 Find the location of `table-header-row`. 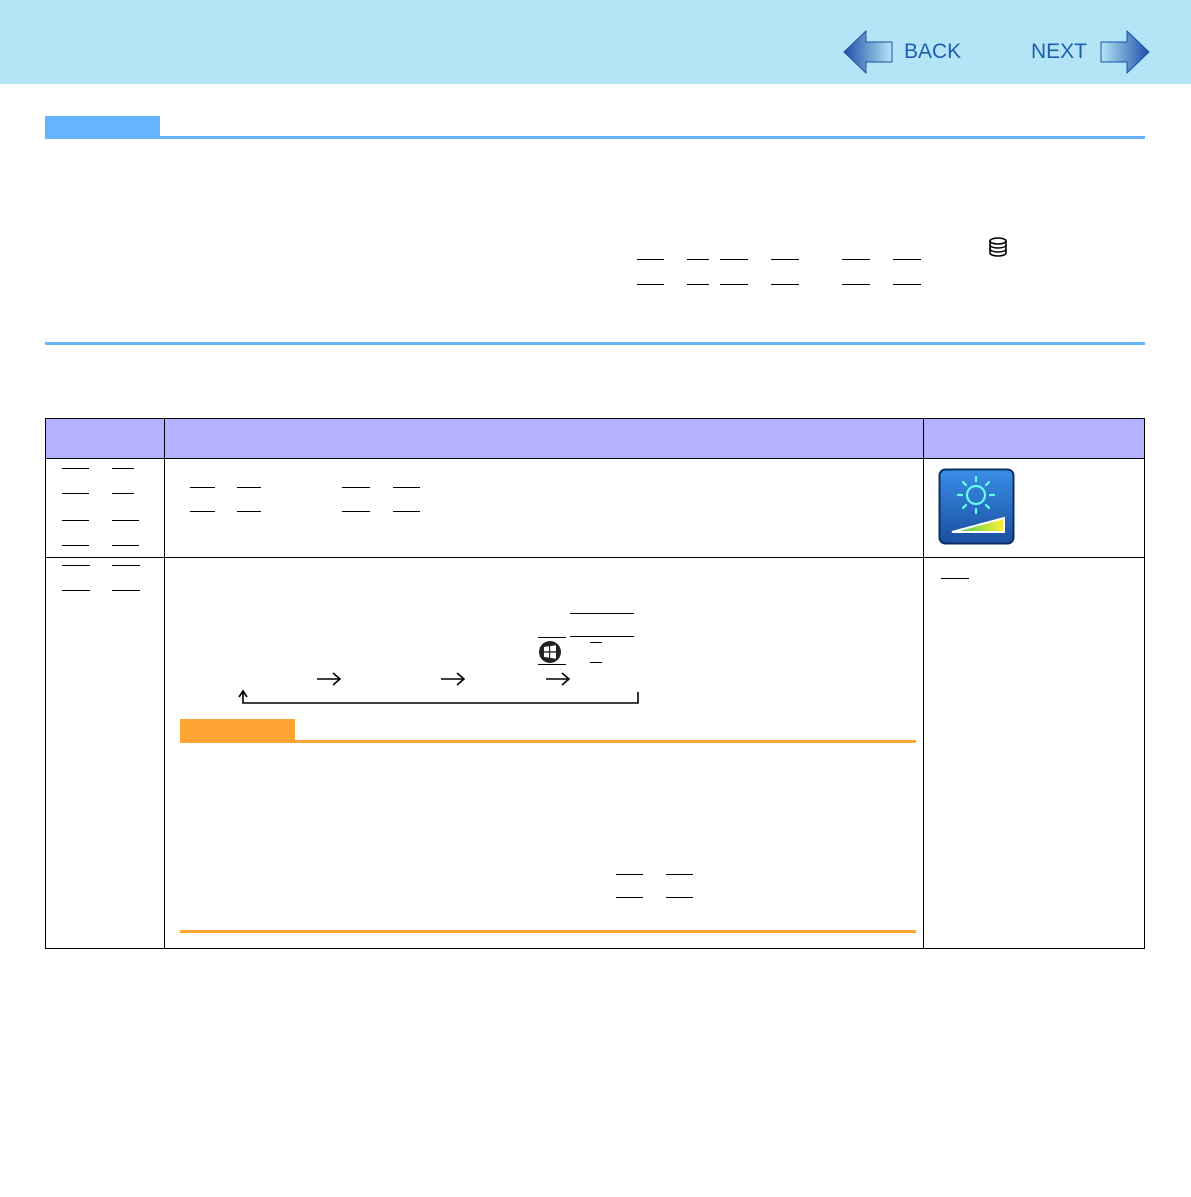

table-header-row is located at coordinates (595, 438).